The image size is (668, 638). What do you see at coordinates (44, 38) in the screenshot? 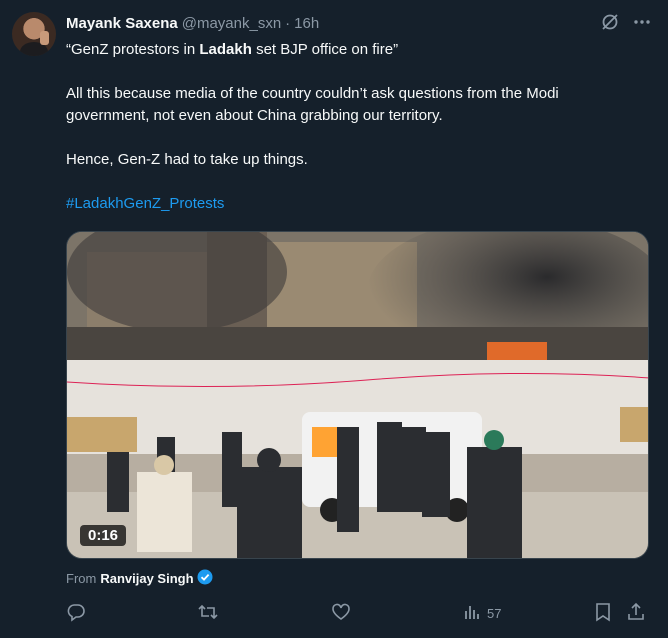
I see `avatar-hand` at bounding box center [44, 38].